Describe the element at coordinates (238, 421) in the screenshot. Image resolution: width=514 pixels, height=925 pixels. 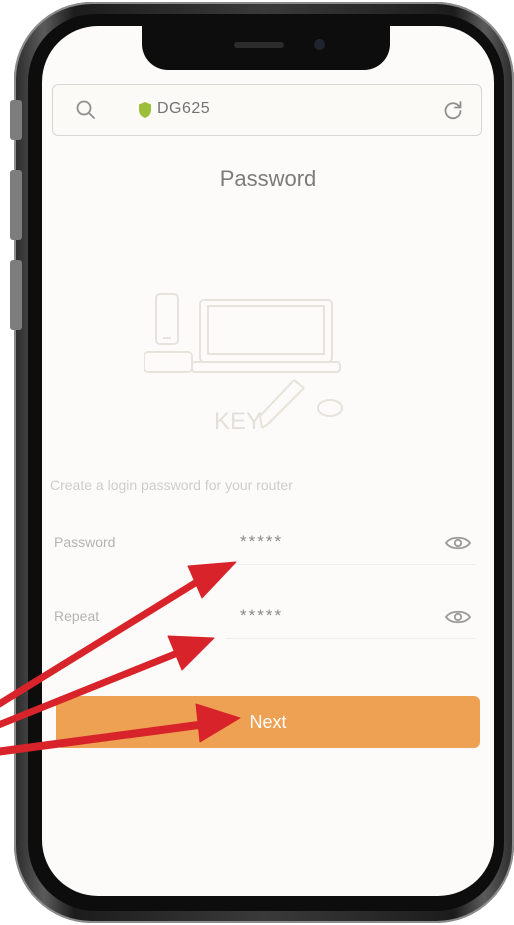
I see `illustration-key-label: KEY` at that location.